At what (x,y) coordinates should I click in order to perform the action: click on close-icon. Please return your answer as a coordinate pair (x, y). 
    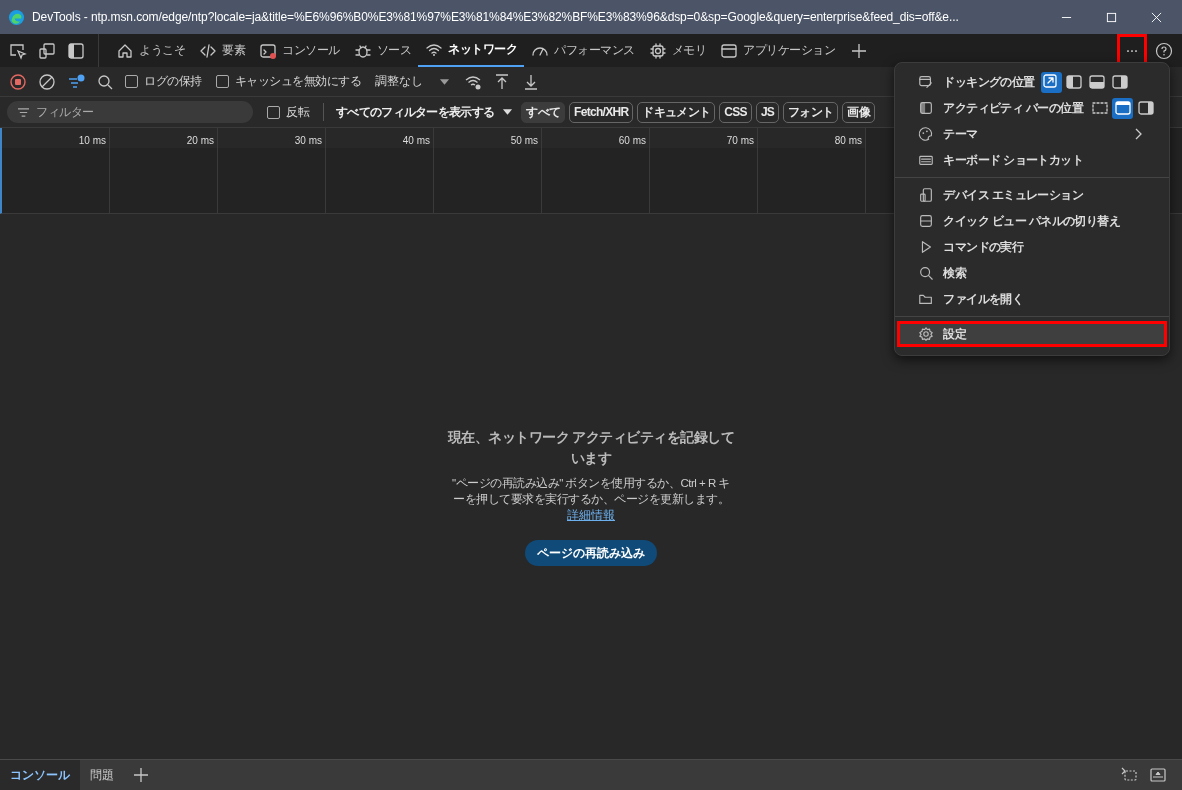
    Looking at the image, I should click on (1156, 17).